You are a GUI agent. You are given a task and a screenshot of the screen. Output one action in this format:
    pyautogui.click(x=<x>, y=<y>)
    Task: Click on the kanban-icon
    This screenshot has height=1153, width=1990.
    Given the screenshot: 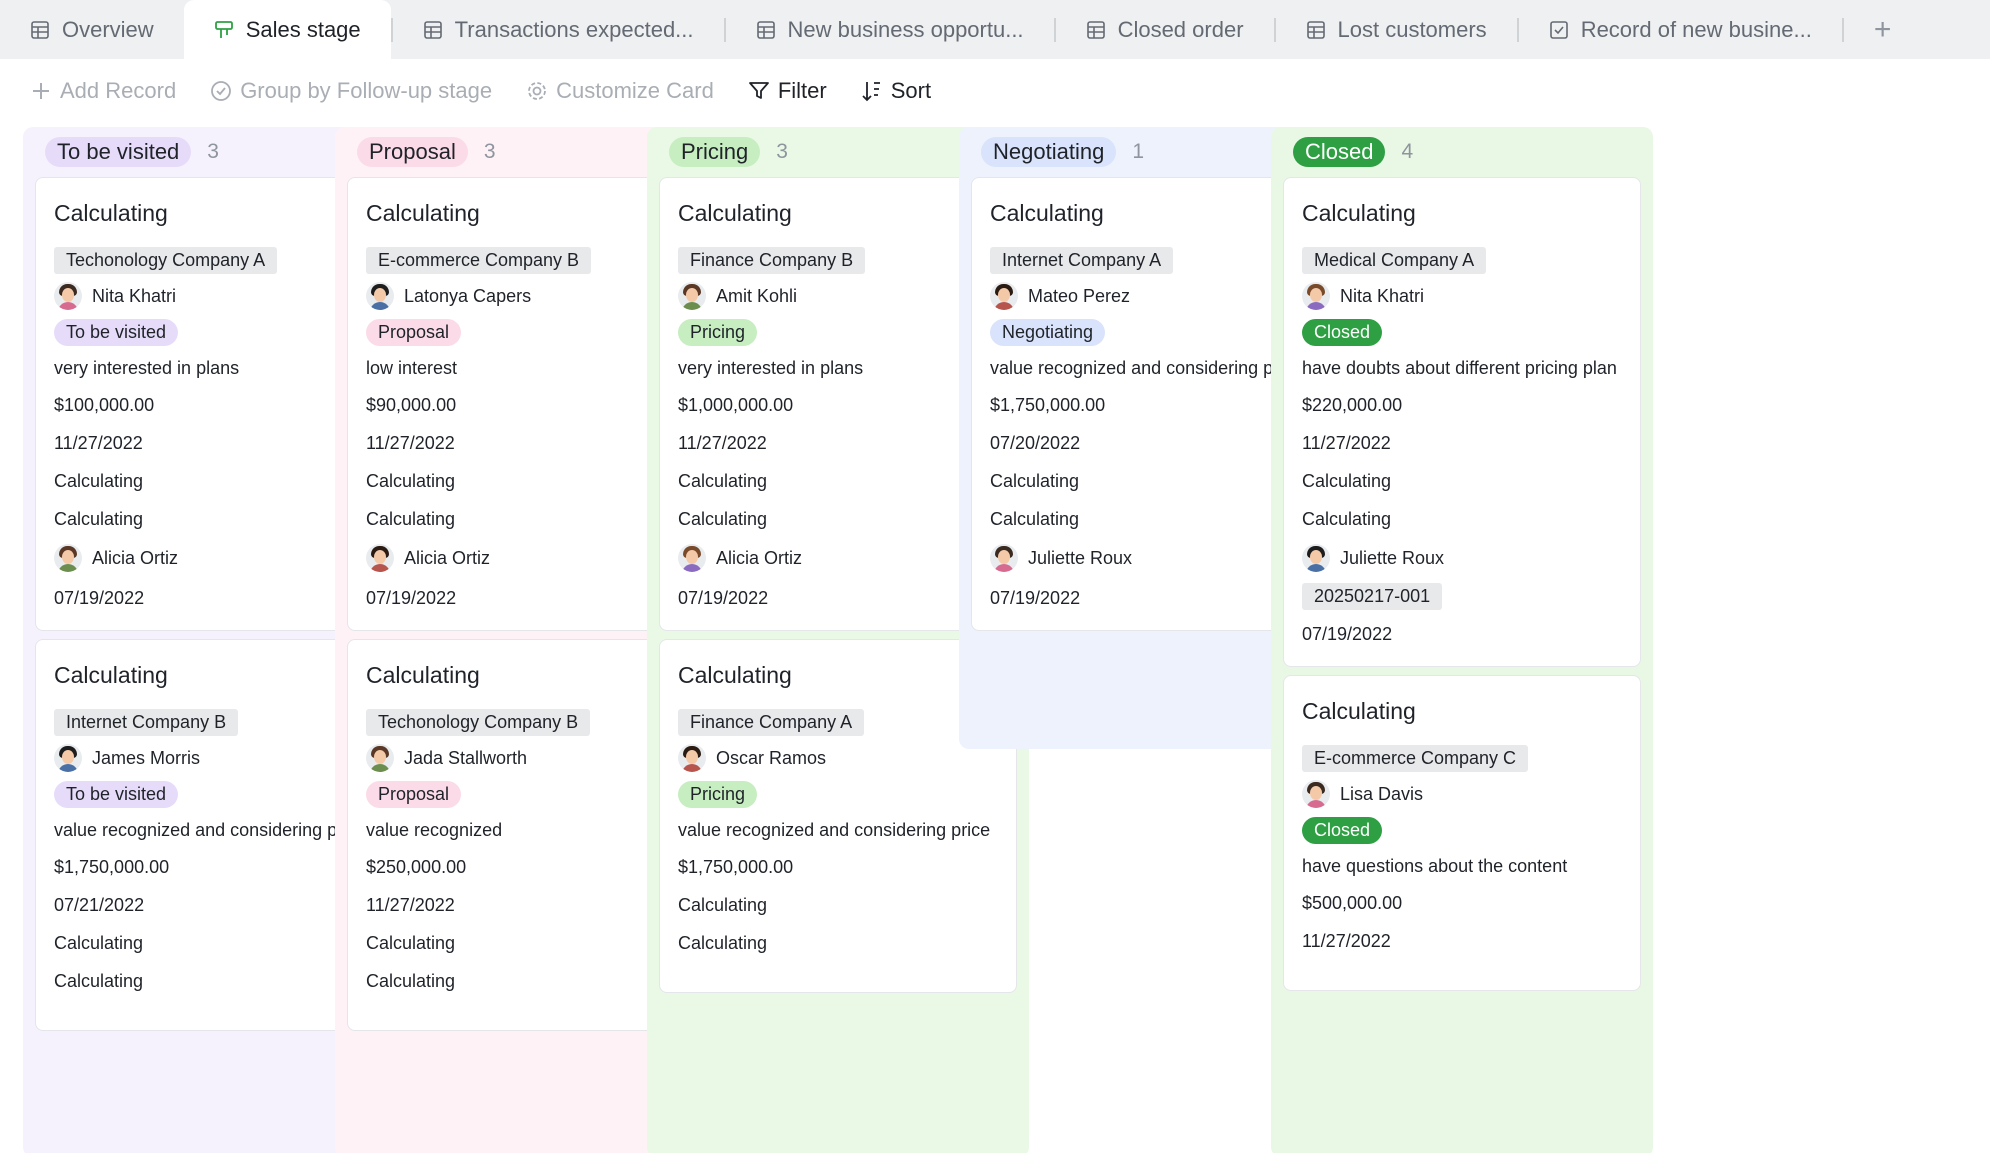 What is the action you would take?
    pyautogui.click(x=224, y=30)
    